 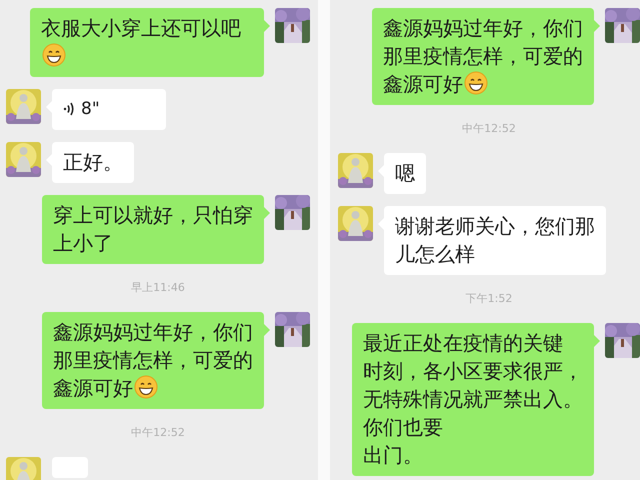 I want to click on message-text-line: 儿怎么样, so click(x=435, y=254).